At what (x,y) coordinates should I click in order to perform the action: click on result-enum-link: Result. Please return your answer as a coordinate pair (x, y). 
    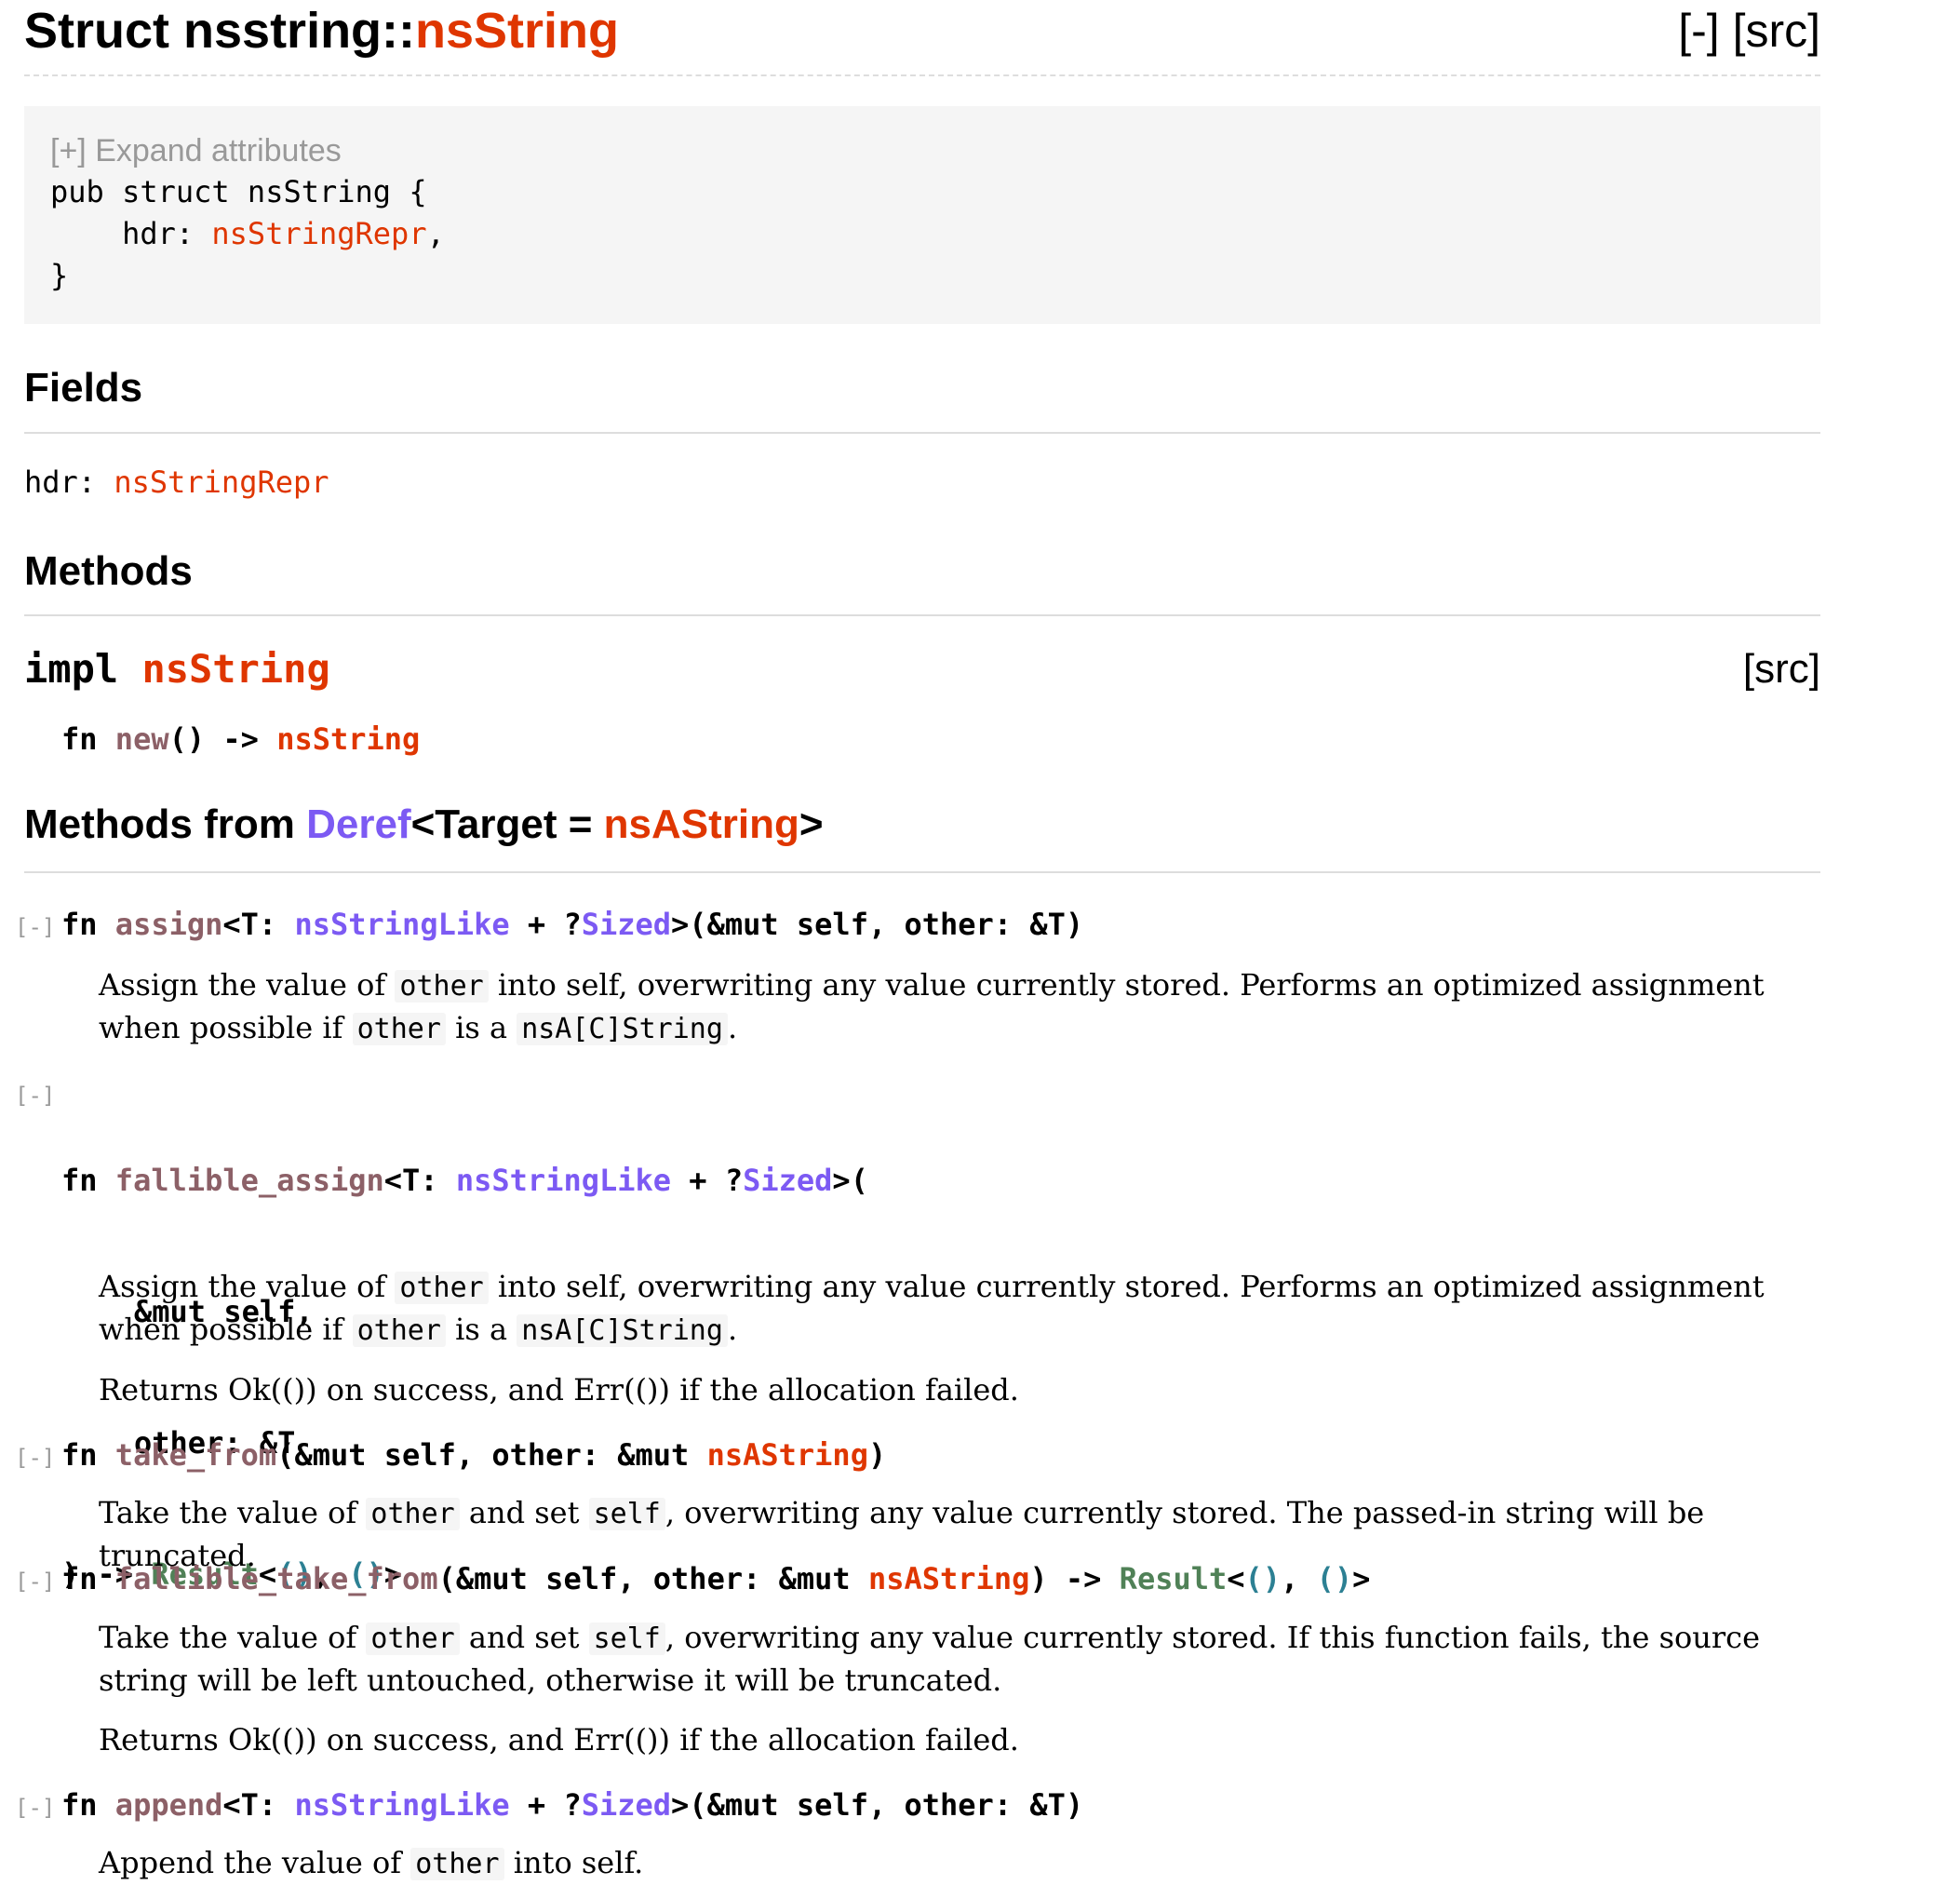
    Looking at the image, I should click on (1174, 1579).